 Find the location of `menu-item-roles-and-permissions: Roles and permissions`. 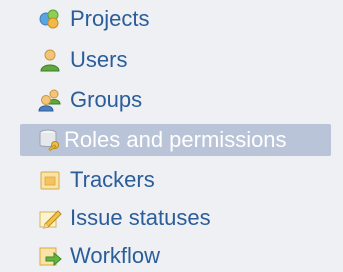

menu-item-roles-and-permissions: Roles and permissions is located at coordinates (175, 140).